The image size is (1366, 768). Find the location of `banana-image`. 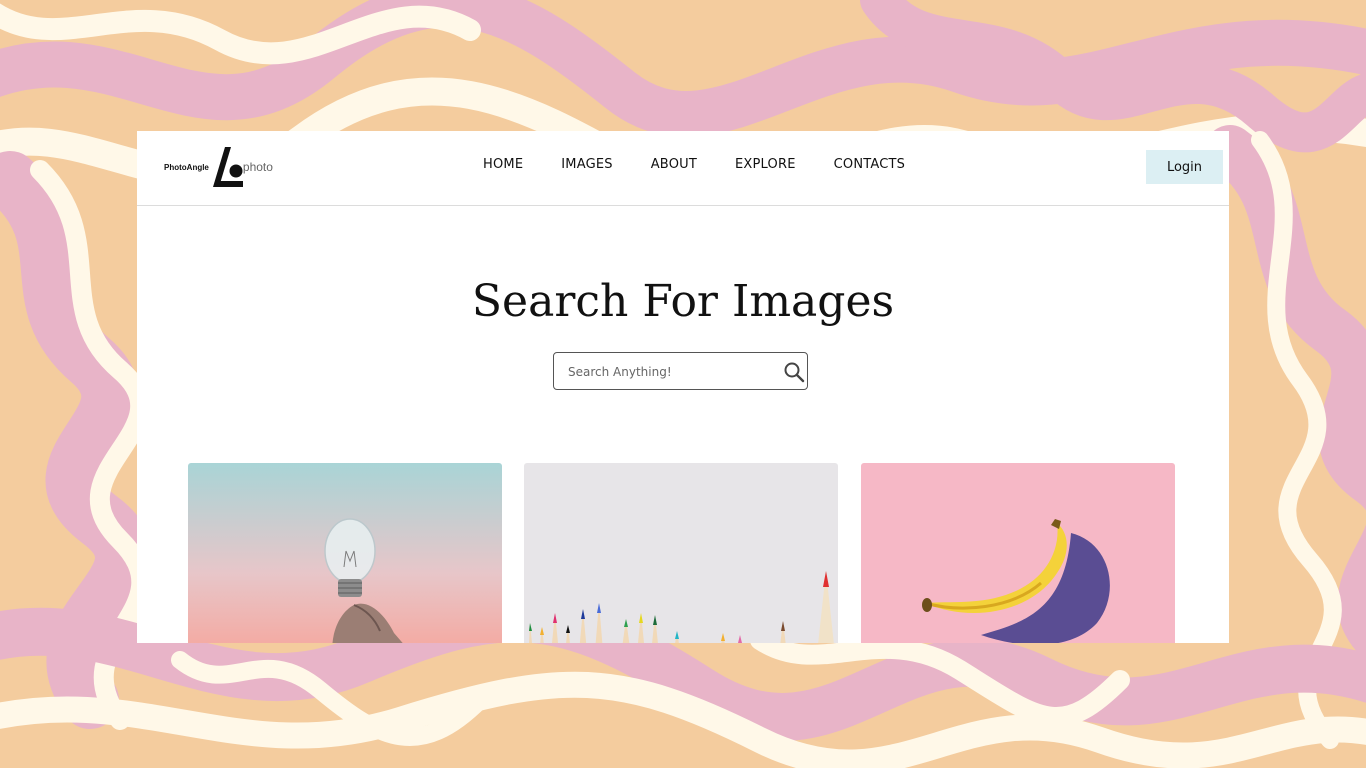

banana-image is located at coordinates (1018, 553).